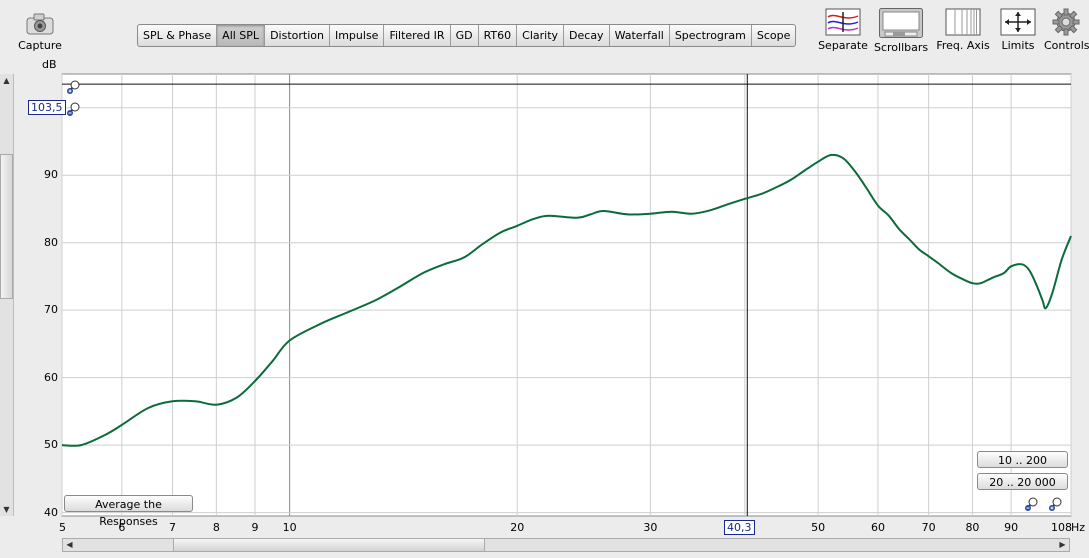 The width and height of the screenshot is (1089, 558). I want to click on x-axis-unit: Hz, so click(1078, 527).